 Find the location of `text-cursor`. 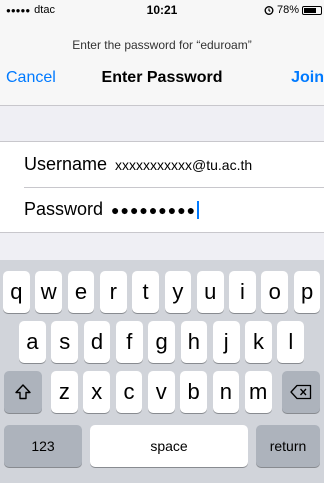

text-cursor is located at coordinates (198, 209).